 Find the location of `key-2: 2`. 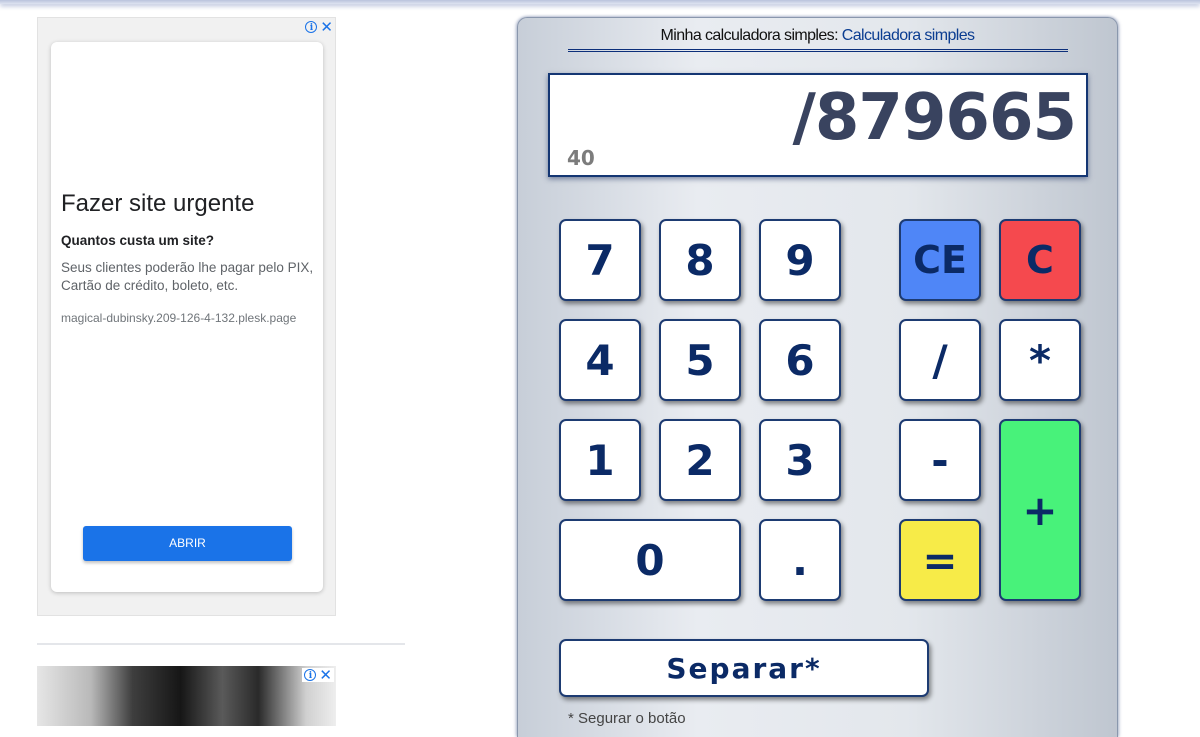

key-2: 2 is located at coordinates (700, 460).